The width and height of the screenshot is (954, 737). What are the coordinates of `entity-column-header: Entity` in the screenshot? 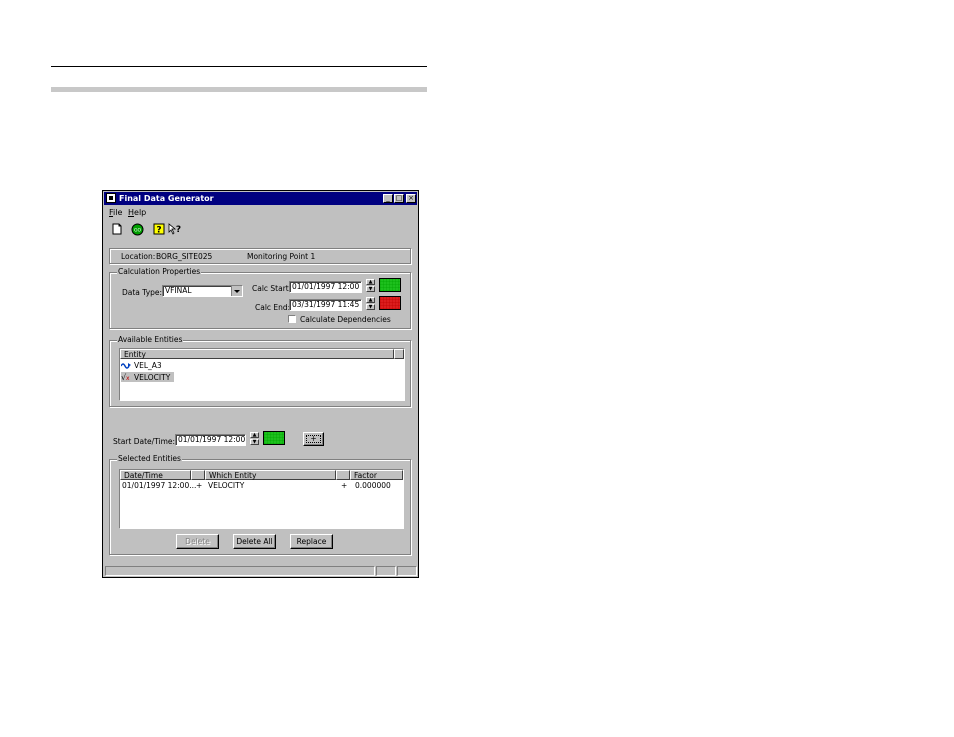 It's located at (257, 354).